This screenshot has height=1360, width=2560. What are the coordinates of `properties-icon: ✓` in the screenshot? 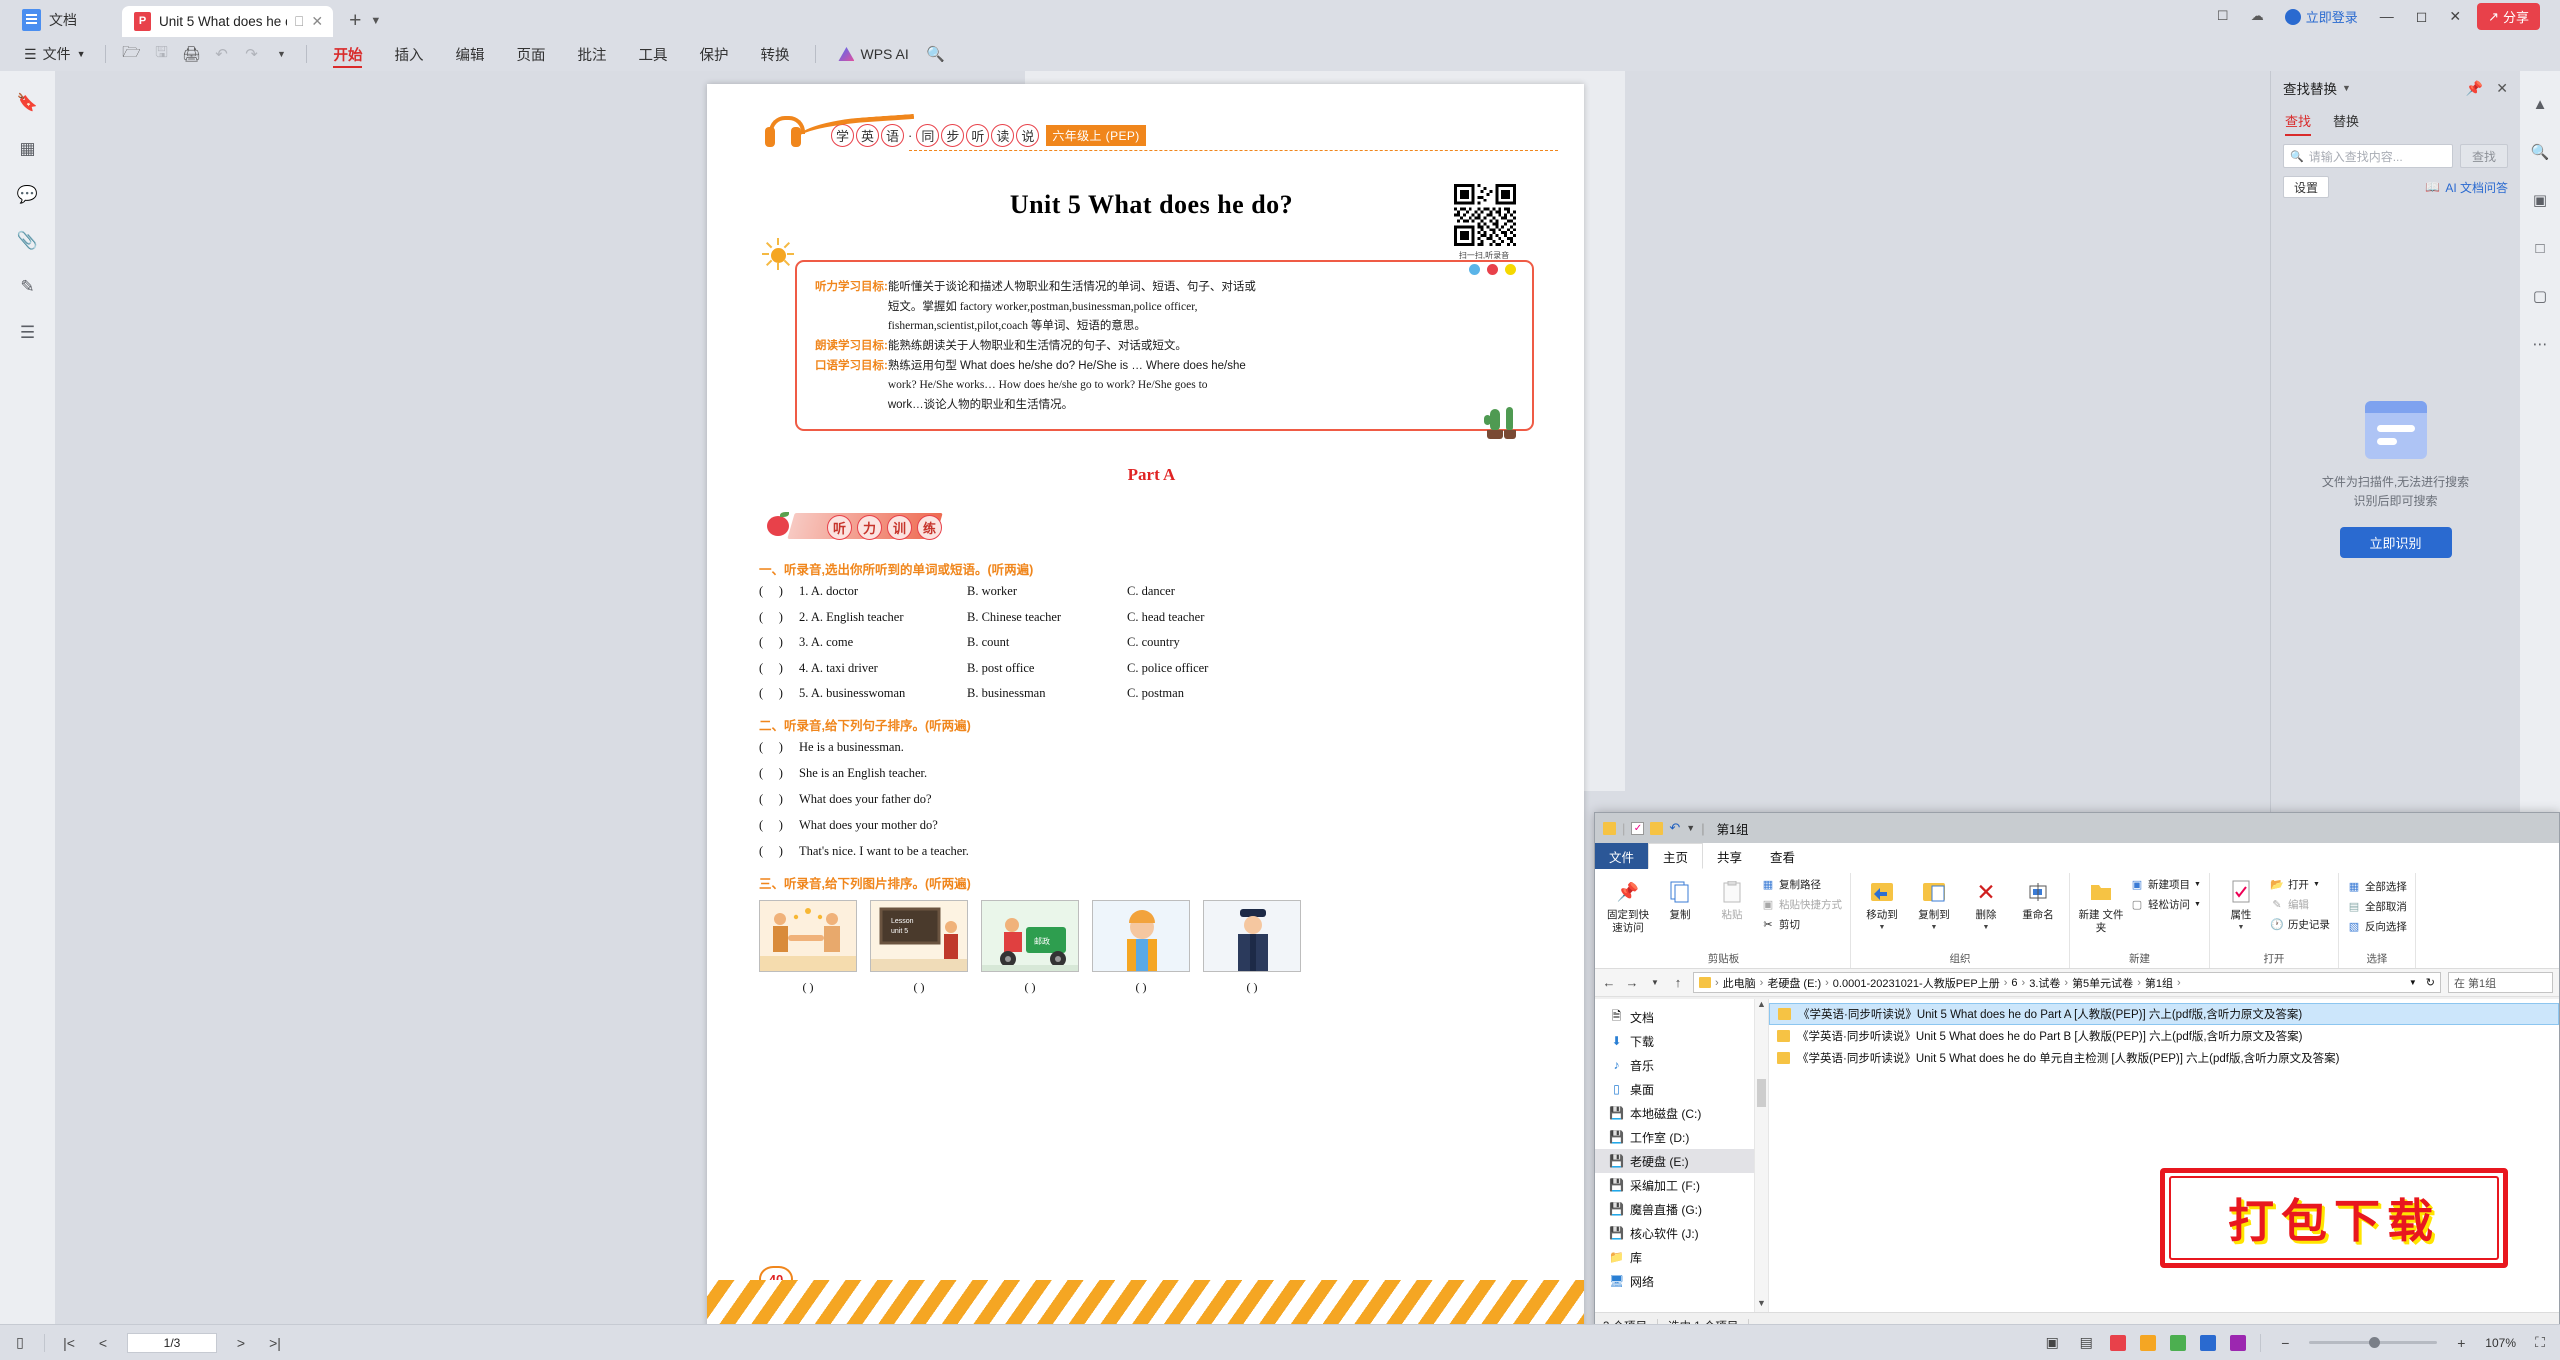 It's located at (1638, 828).